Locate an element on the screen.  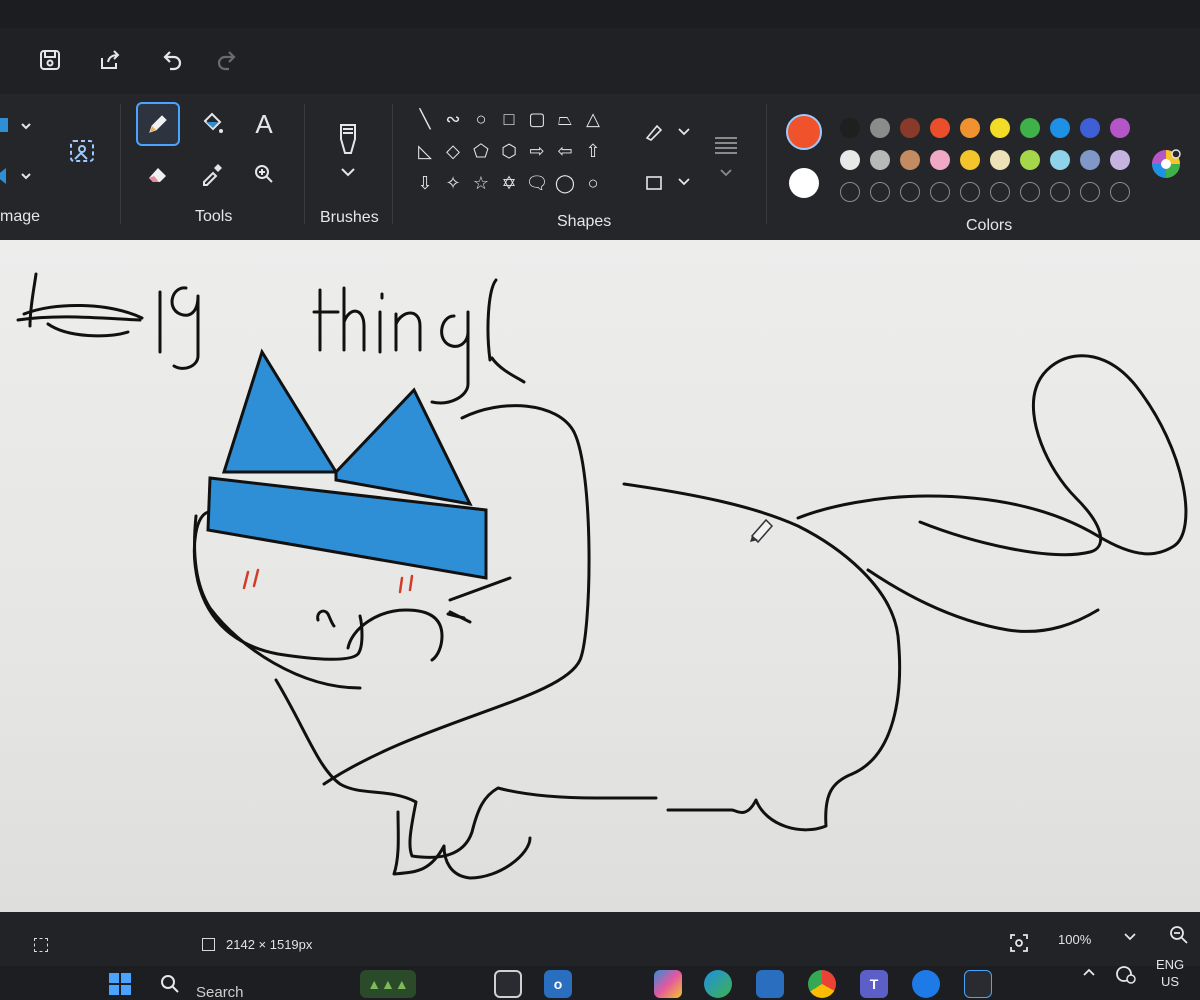
eraser-tool-button is located at coordinates (158, 174).